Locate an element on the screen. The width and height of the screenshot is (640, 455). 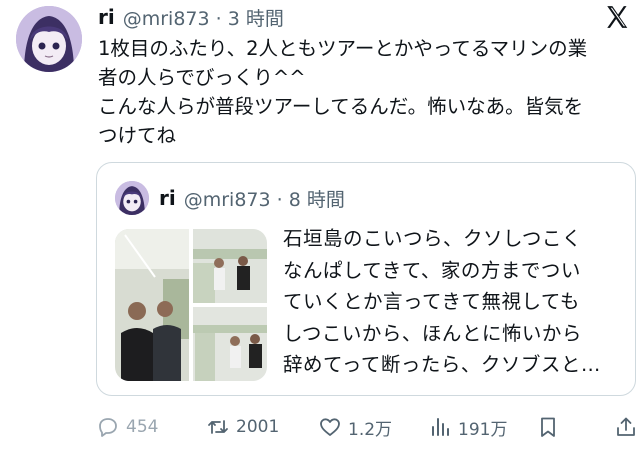
reply-count: 454 is located at coordinates (142, 427).